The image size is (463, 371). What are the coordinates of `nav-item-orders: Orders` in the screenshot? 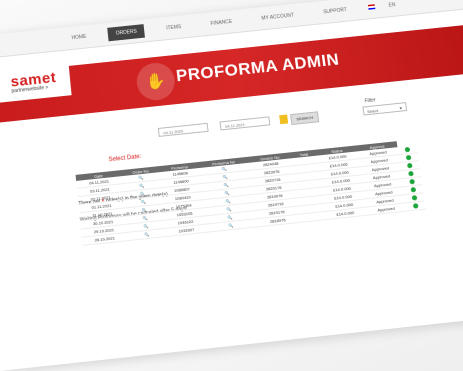 It's located at (126, 32).